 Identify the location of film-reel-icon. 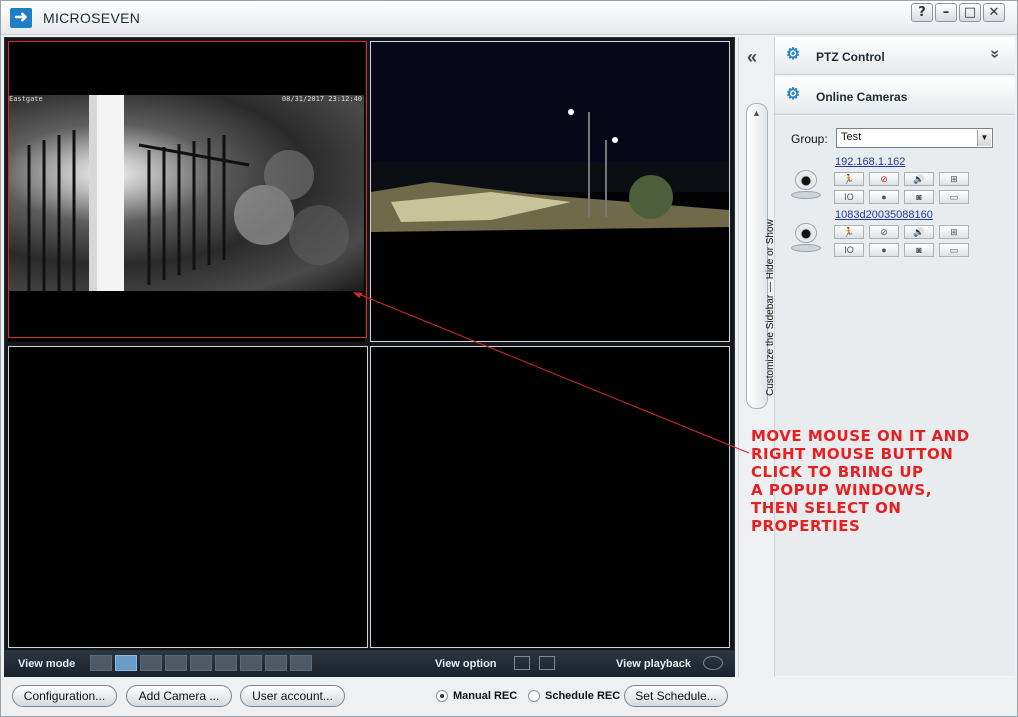
(713, 663).